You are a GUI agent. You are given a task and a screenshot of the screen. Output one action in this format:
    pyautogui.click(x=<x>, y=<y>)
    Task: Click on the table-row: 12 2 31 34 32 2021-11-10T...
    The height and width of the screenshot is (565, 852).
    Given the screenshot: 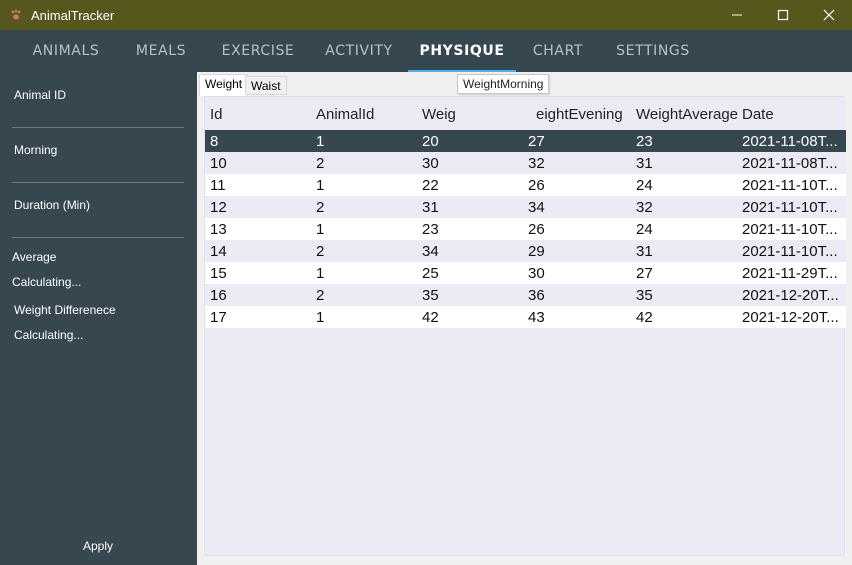 What is the action you would take?
    pyautogui.click(x=525, y=207)
    